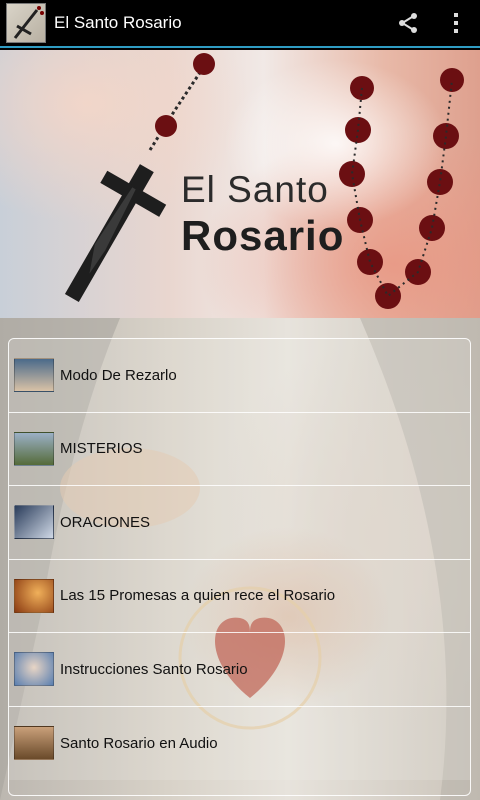  What do you see at coordinates (263, 235) in the screenshot?
I see `banner-title-line2: Rosario` at bounding box center [263, 235].